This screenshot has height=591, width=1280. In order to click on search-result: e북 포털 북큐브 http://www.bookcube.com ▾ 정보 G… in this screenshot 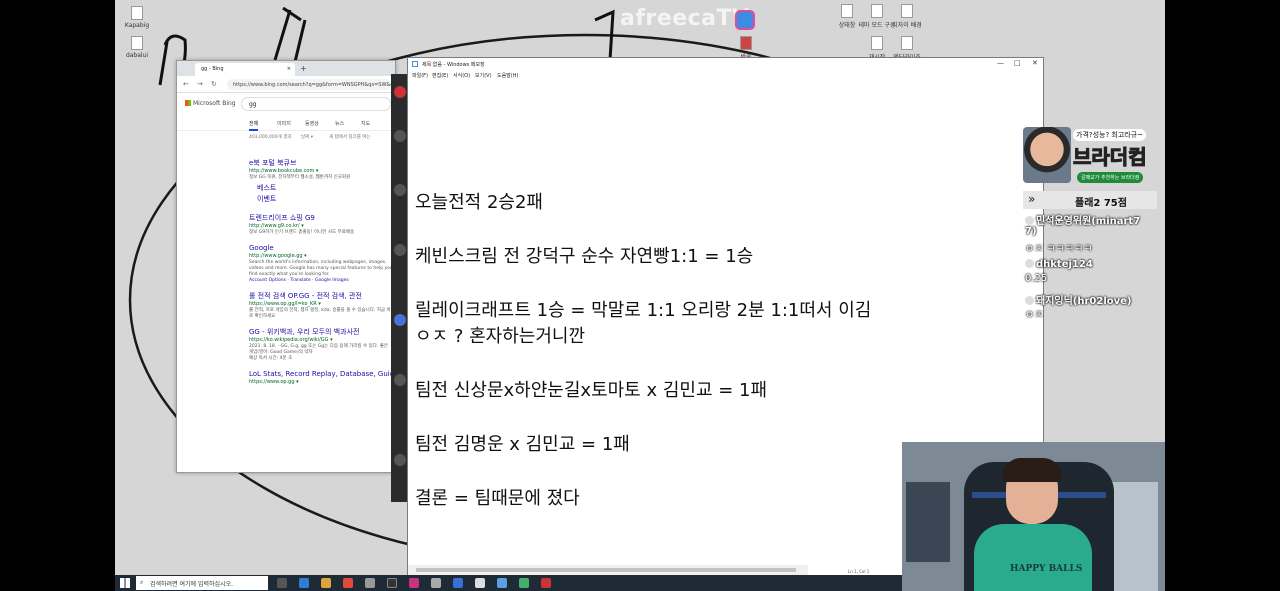, I will do `click(321, 182)`.